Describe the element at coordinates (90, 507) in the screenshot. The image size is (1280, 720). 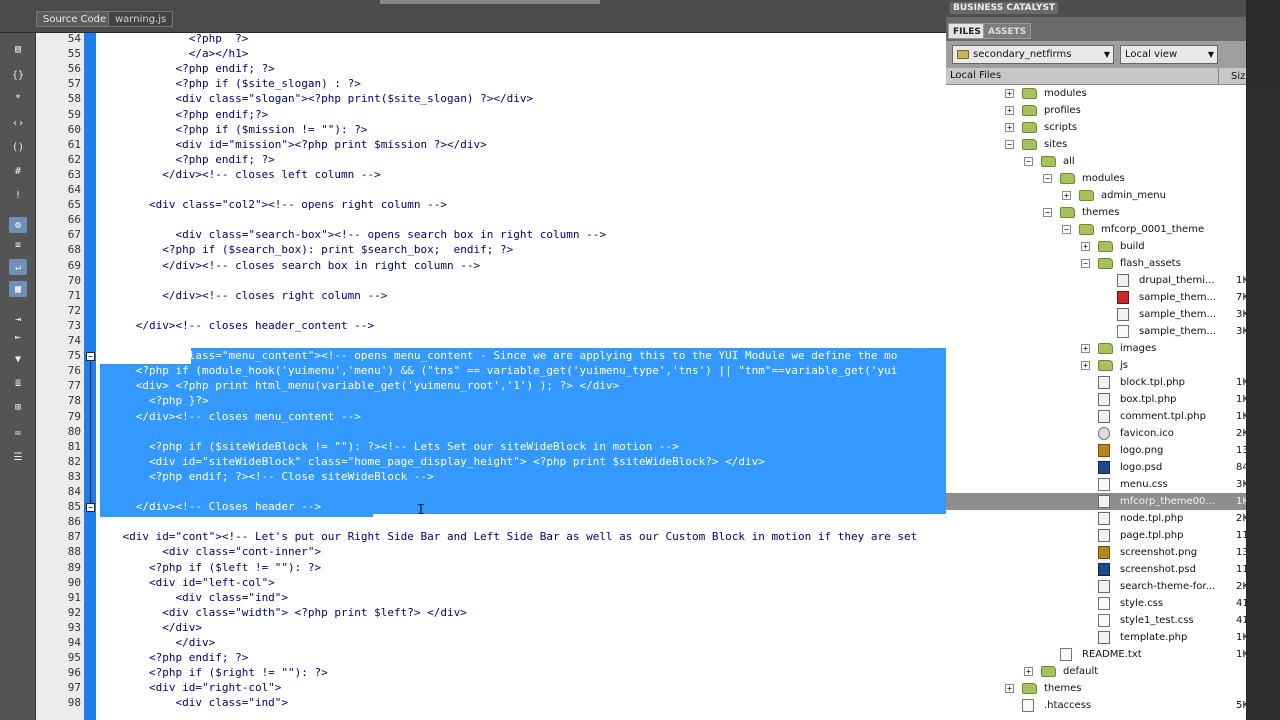
I see `fold-end-icon: −` at that location.